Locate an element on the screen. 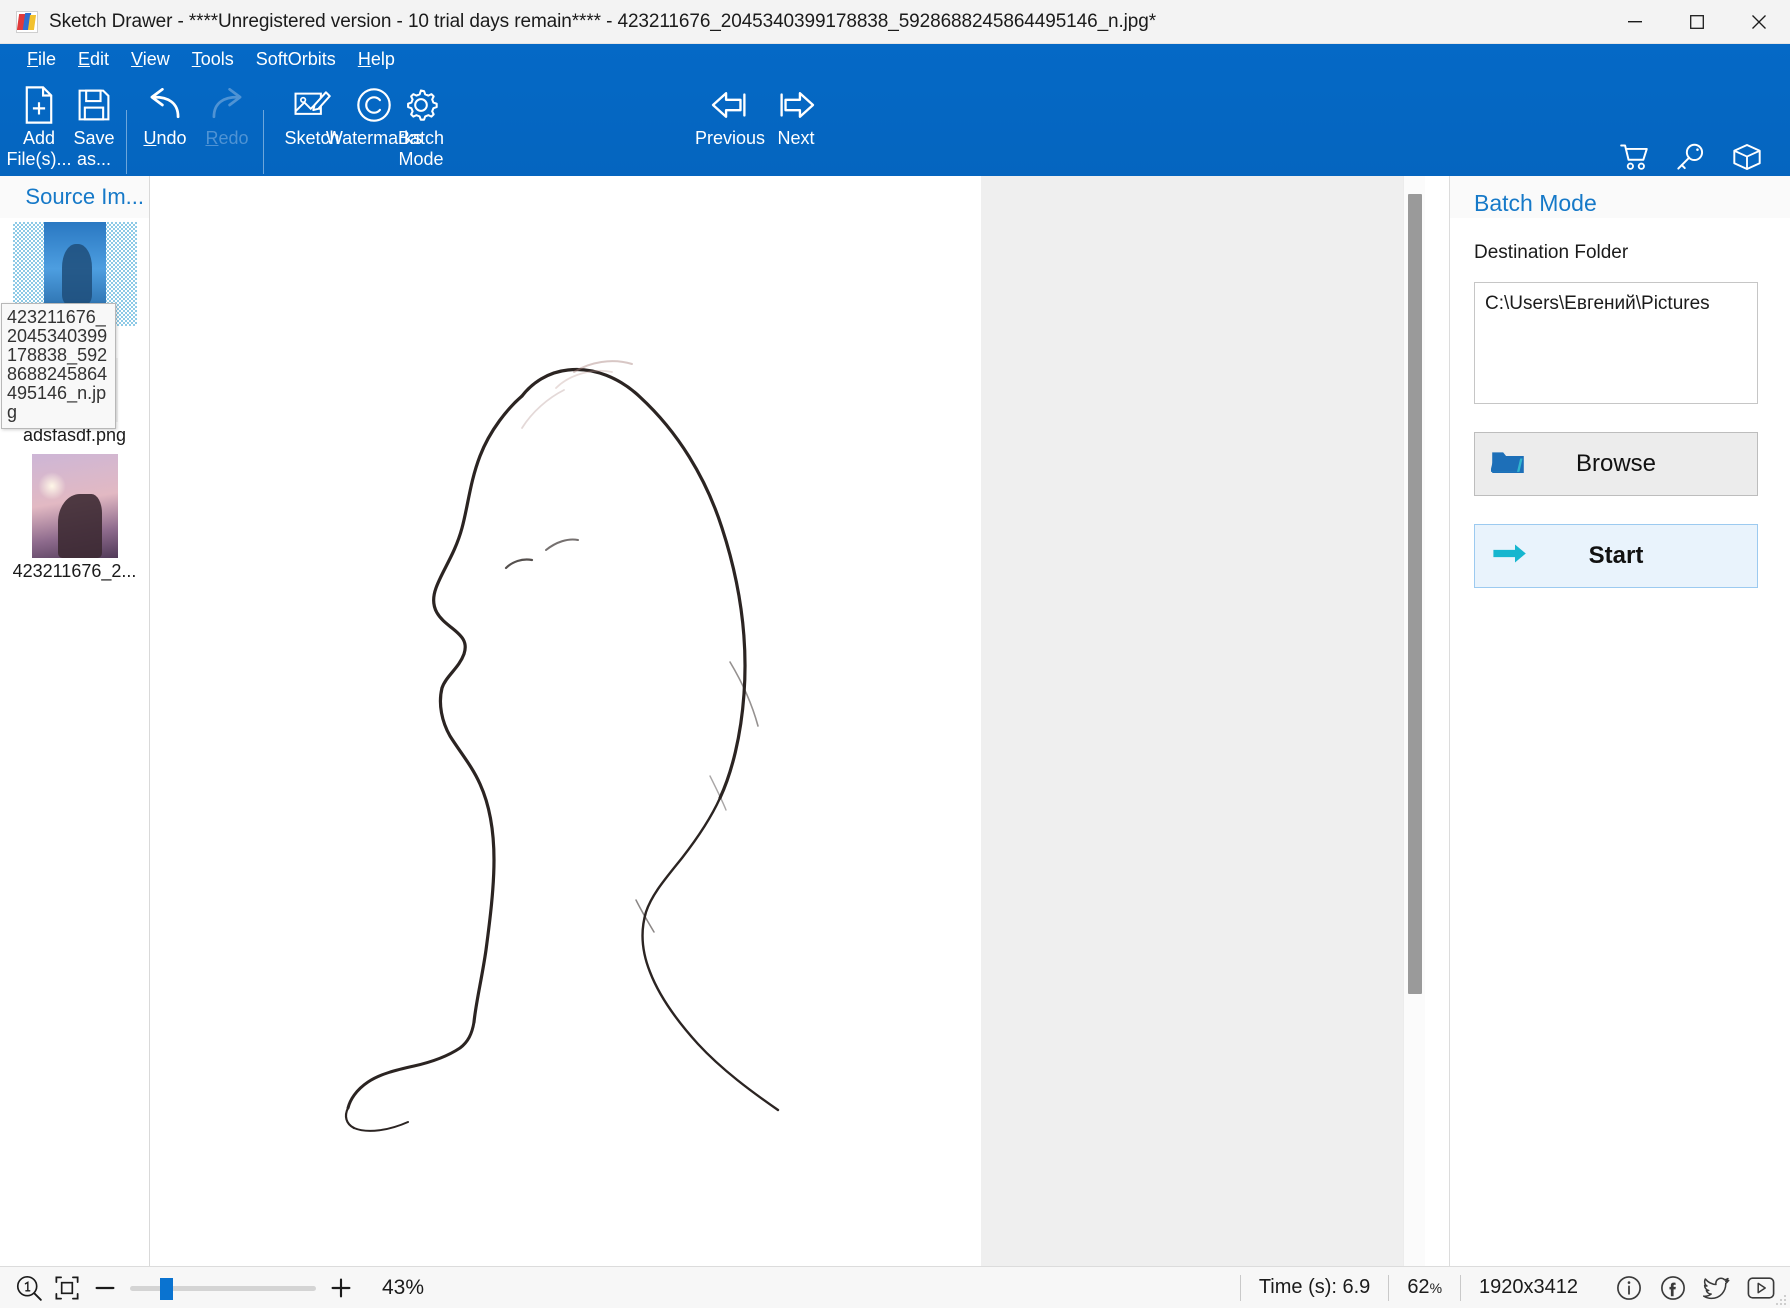 This screenshot has width=1790, height=1308. undo-icon is located at coordinates (165, 100).